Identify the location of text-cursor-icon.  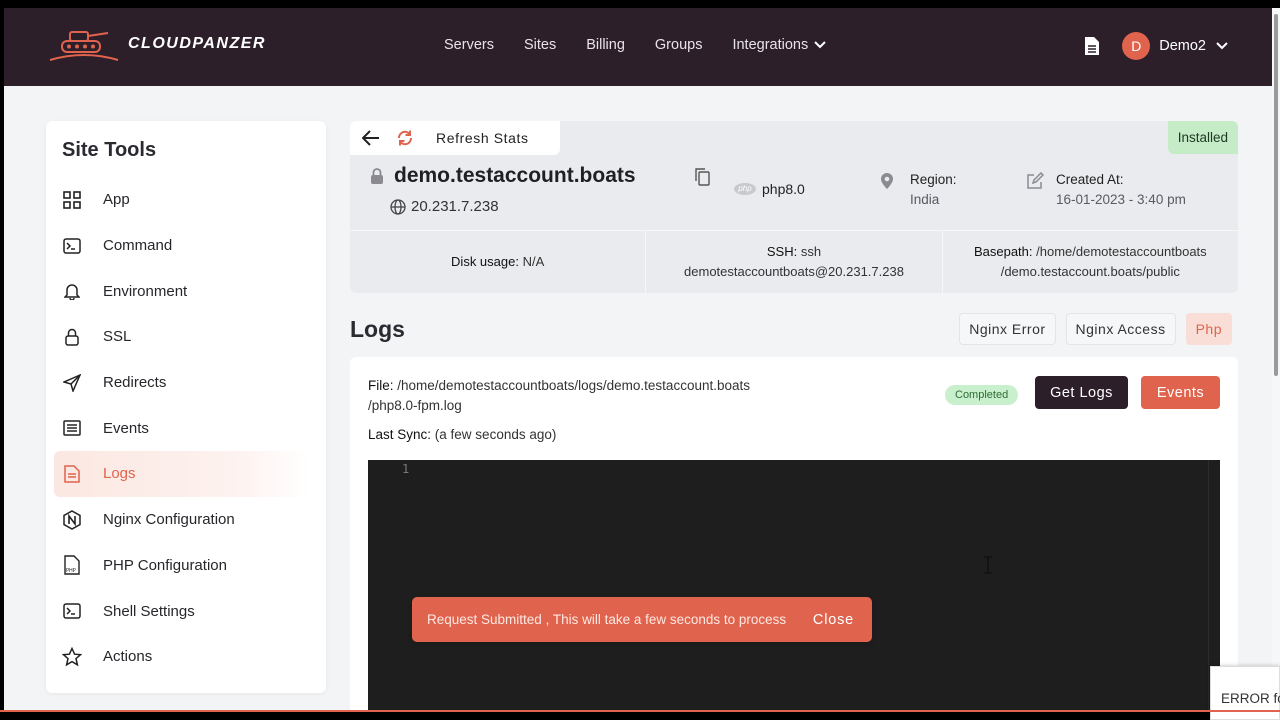
(988, 565).